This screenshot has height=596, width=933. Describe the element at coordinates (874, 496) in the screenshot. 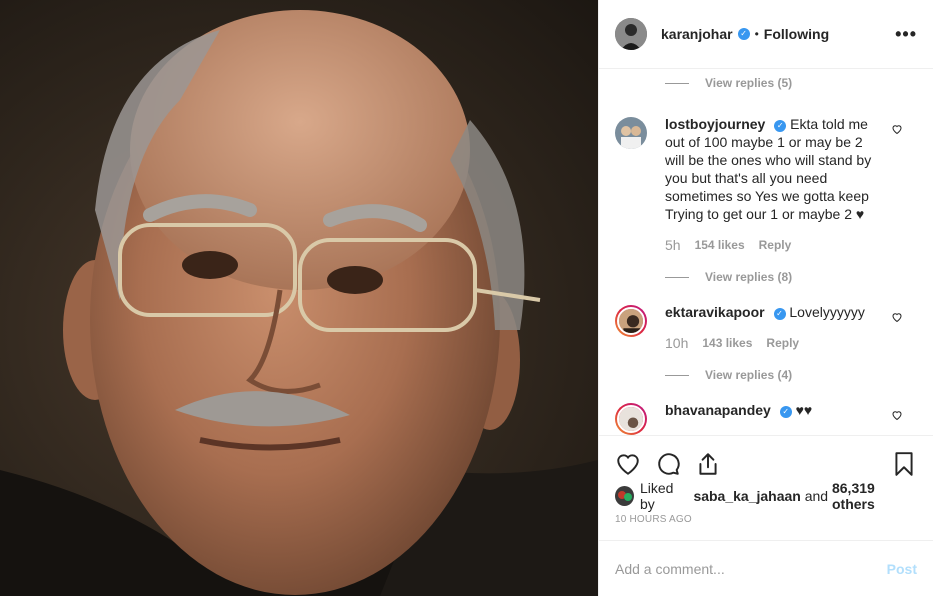

I see `liked-by-others: 86,319 others` at that location.